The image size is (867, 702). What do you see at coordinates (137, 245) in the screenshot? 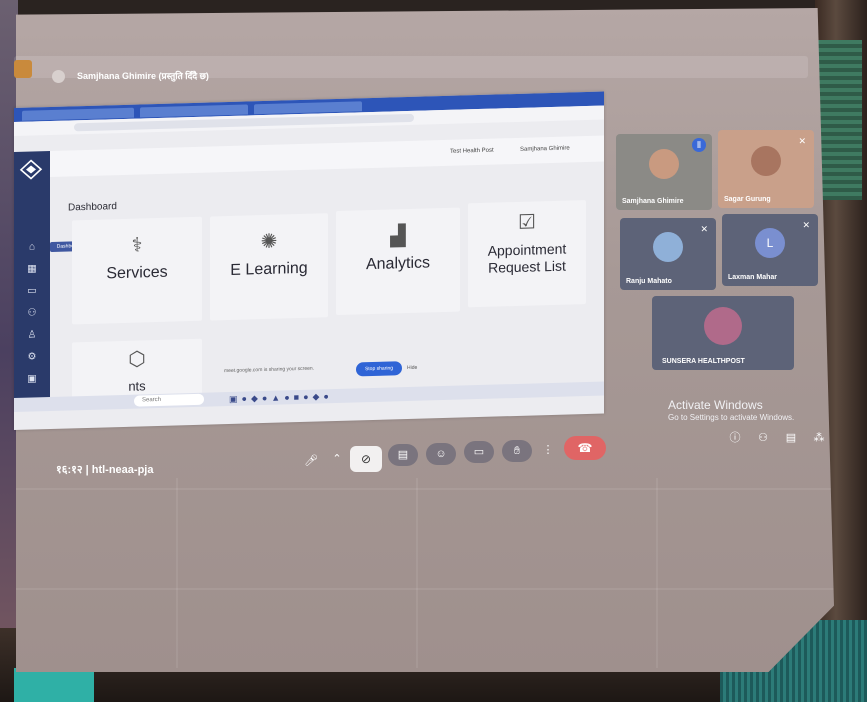
I see `stethoscope-icon: ⚕` at bounding box center [137, 245].